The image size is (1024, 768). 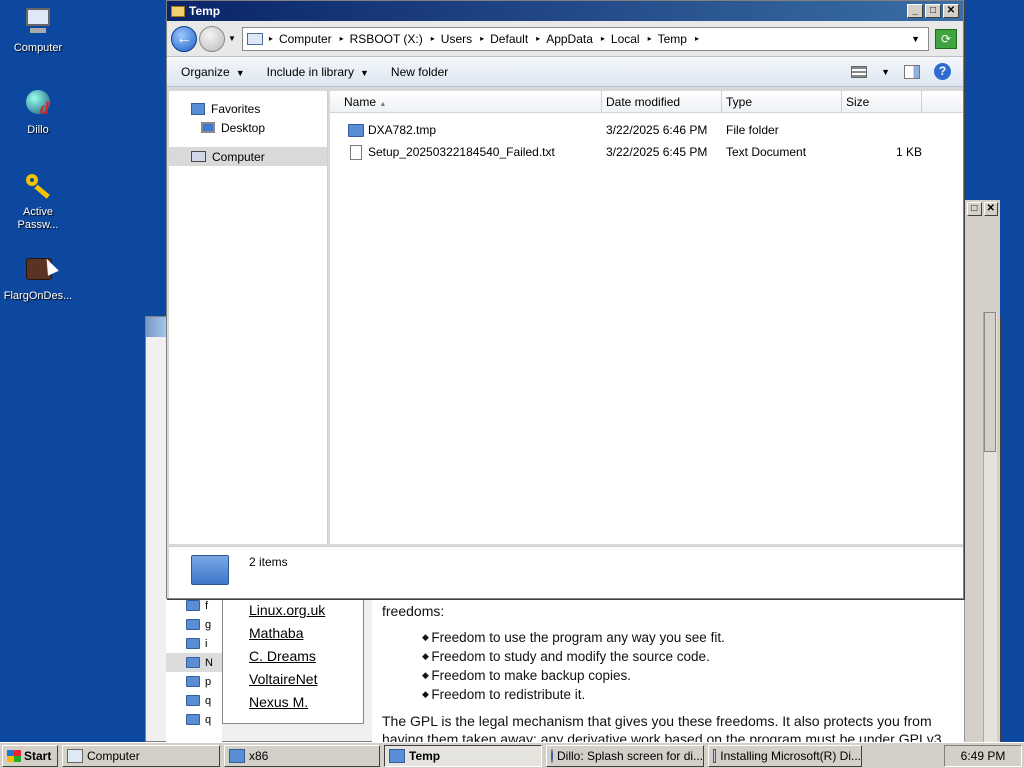 What do you see at coordinates (208, 127) in the screenshot?
I see `desktop-icon` at bounding box center [208, 127].